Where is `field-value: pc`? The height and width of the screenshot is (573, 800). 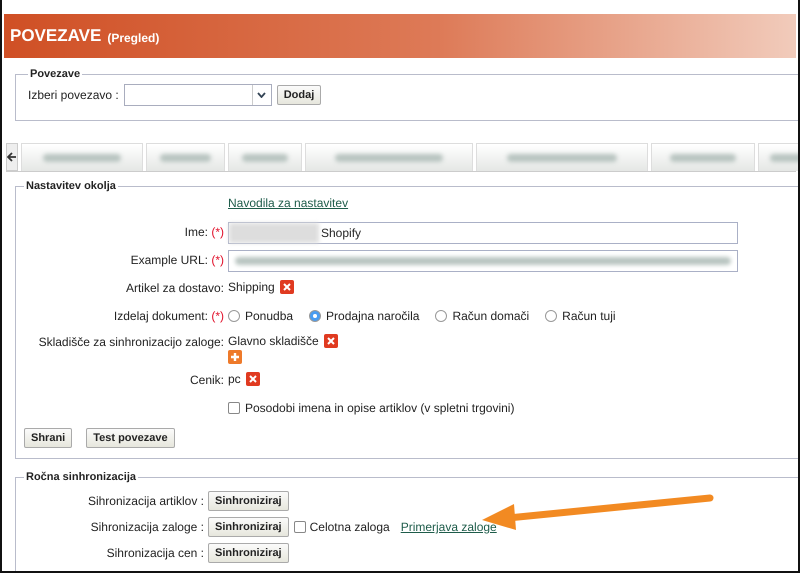
field-value: pc is located at coordinates (234, 379).